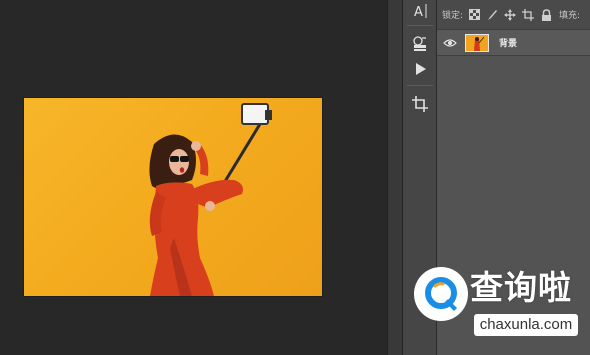  What do you see at coordinates (528, 15) in the screenshot?
I see `lock-artboard-icon` at bounding box center [528, 15].